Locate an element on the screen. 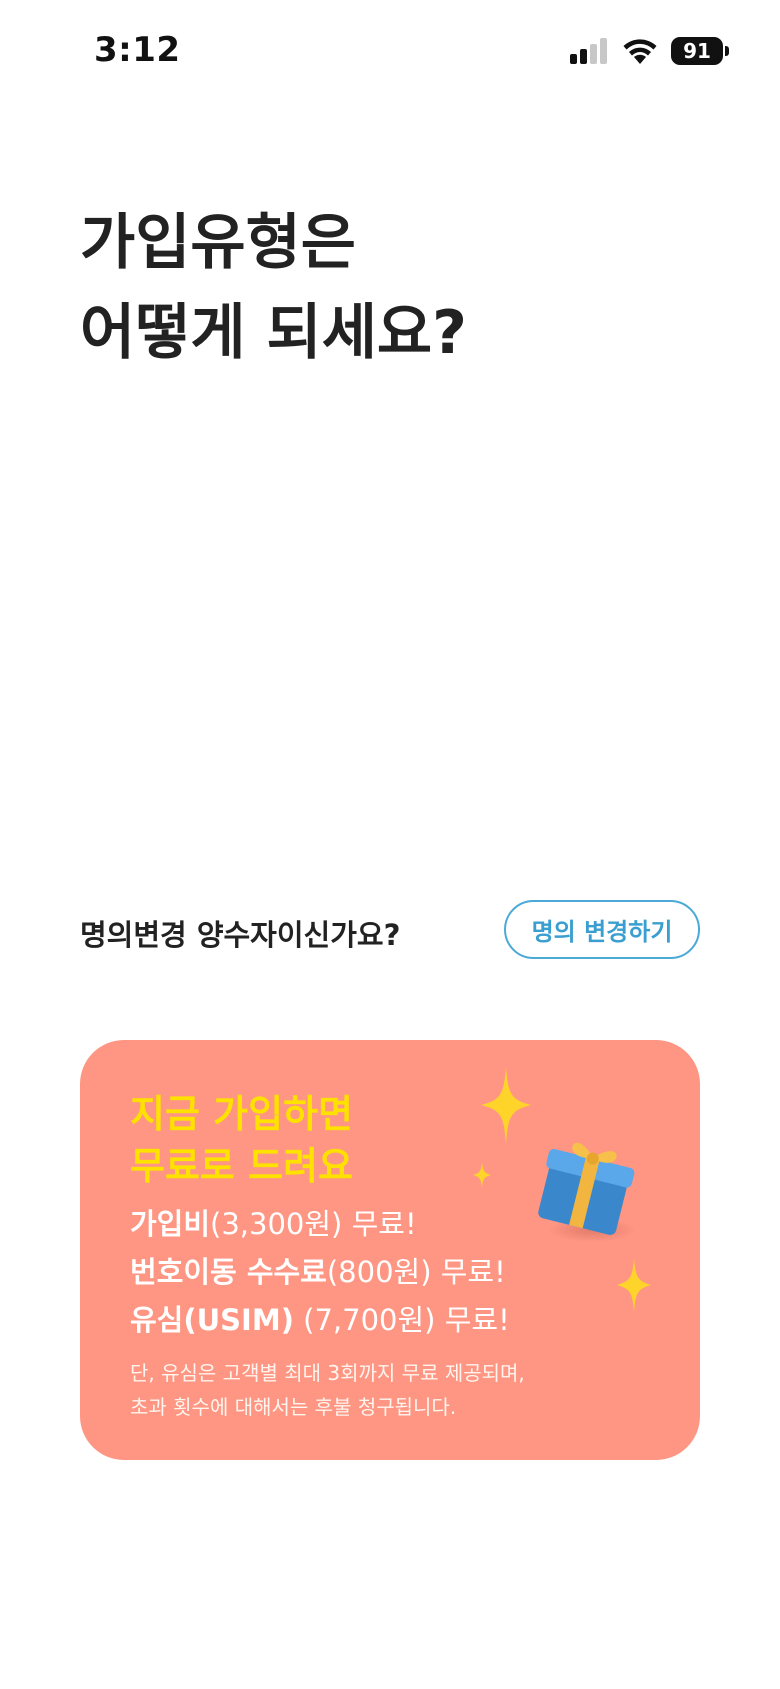  battery-level: 91 is located at coordinates (697, 51).